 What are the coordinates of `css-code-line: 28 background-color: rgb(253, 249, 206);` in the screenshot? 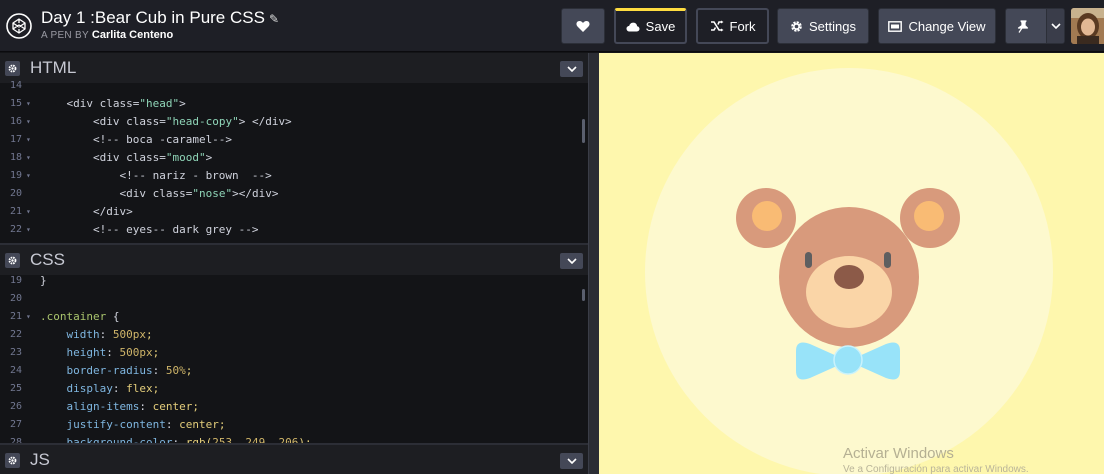 It's located at (294, 438).